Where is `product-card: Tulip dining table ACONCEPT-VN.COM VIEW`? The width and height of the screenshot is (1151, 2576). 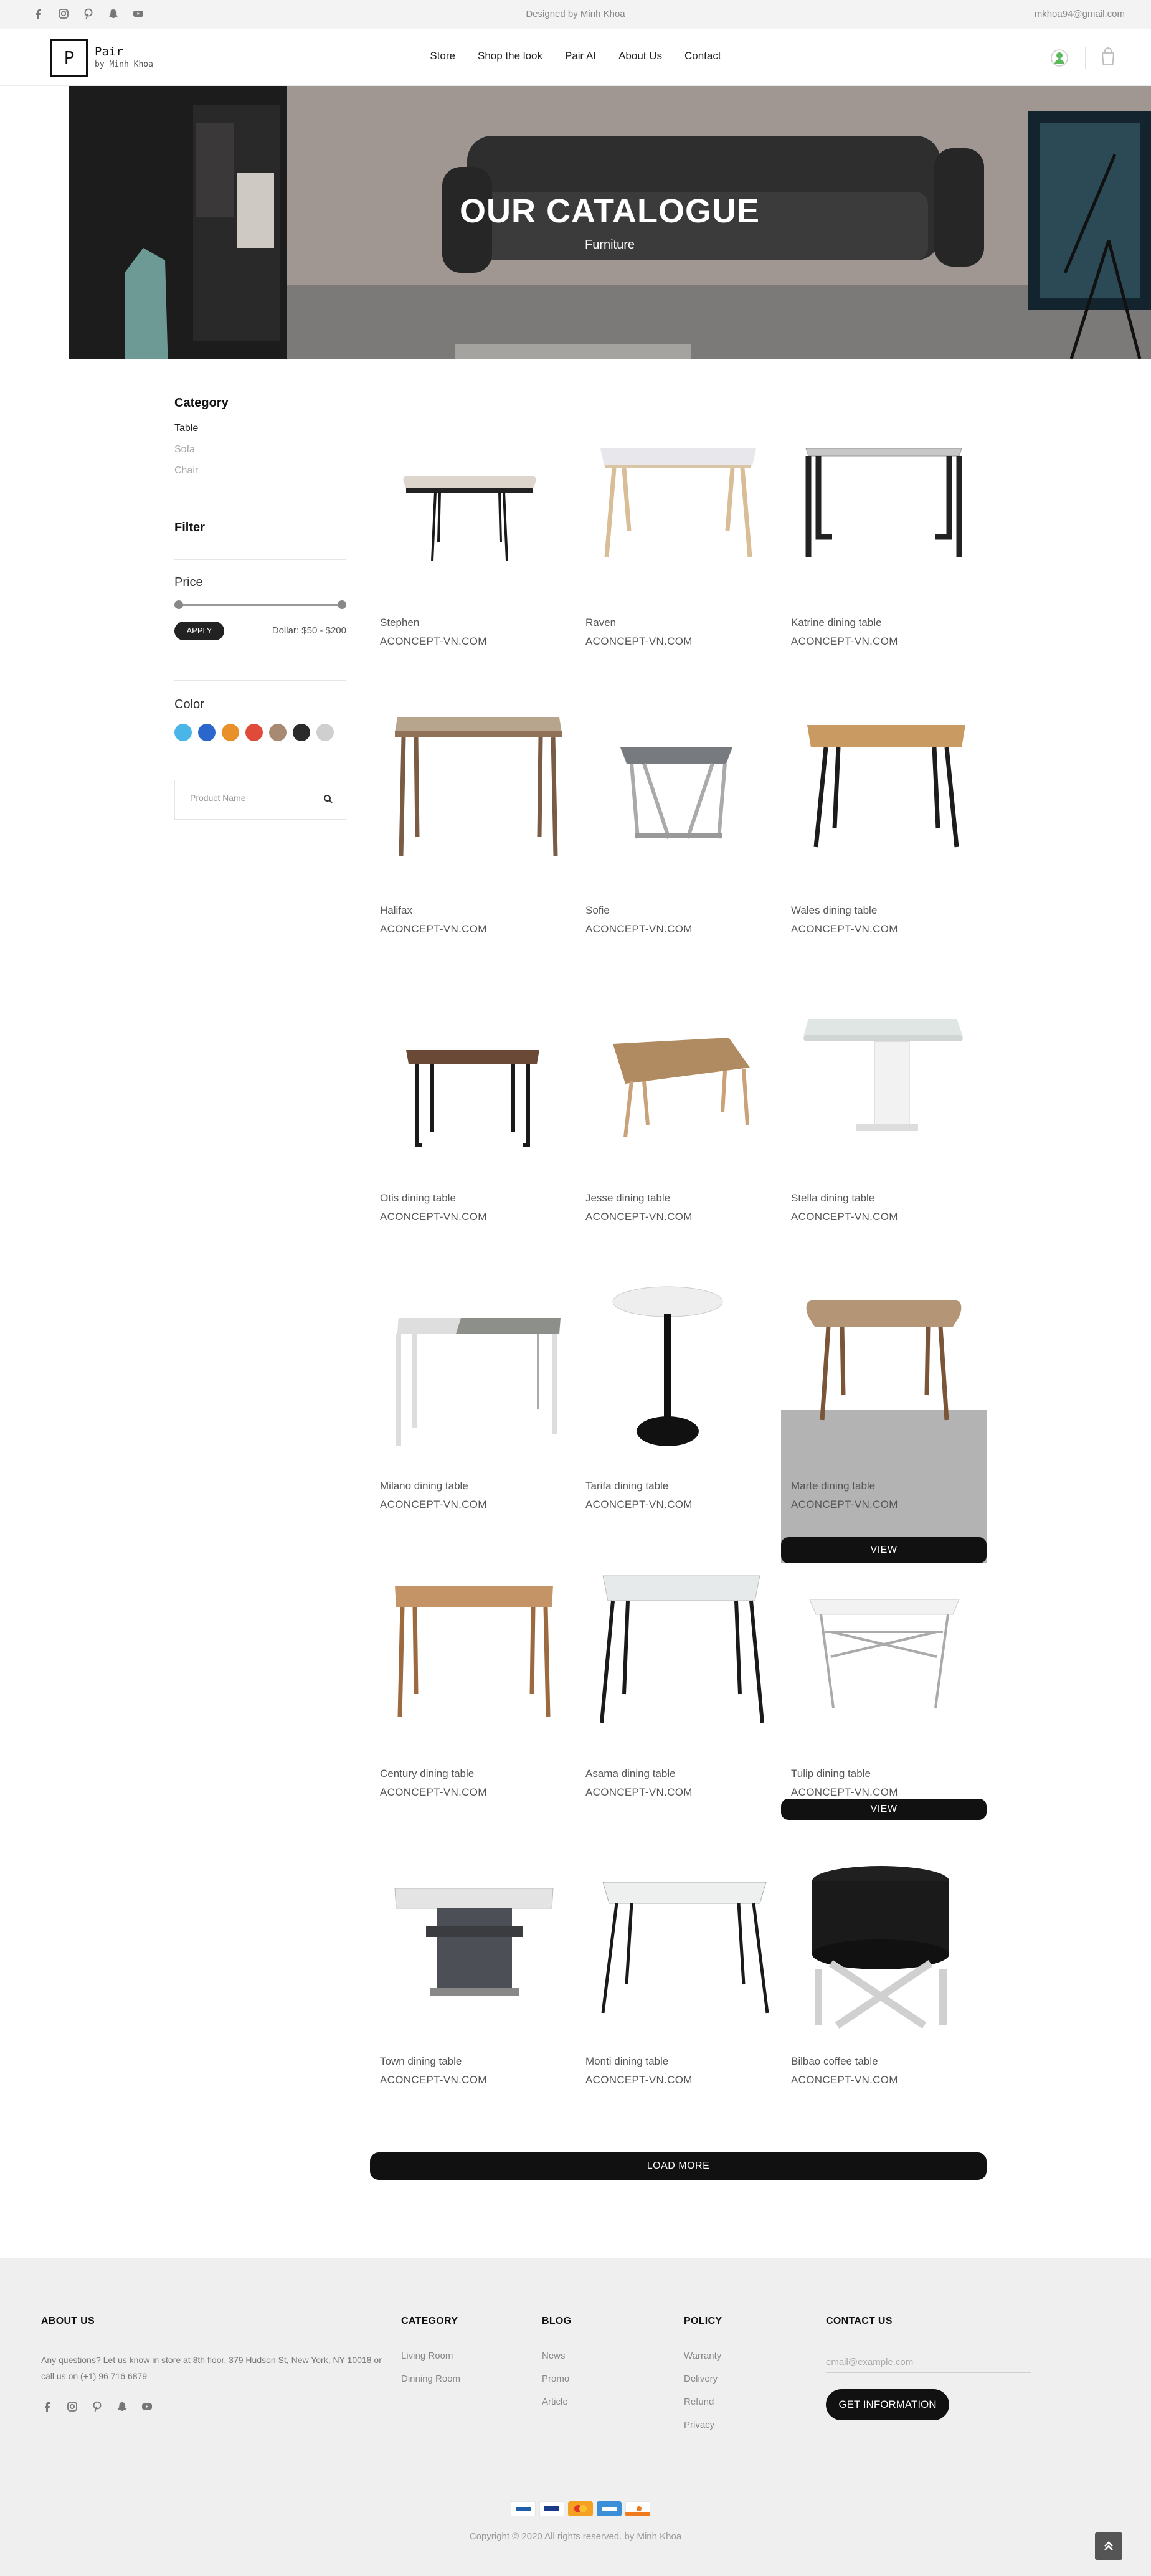
product-card: Tulip dining table ACONCEPT-VN.COM VIEW is located at coordinates (884, 1707).